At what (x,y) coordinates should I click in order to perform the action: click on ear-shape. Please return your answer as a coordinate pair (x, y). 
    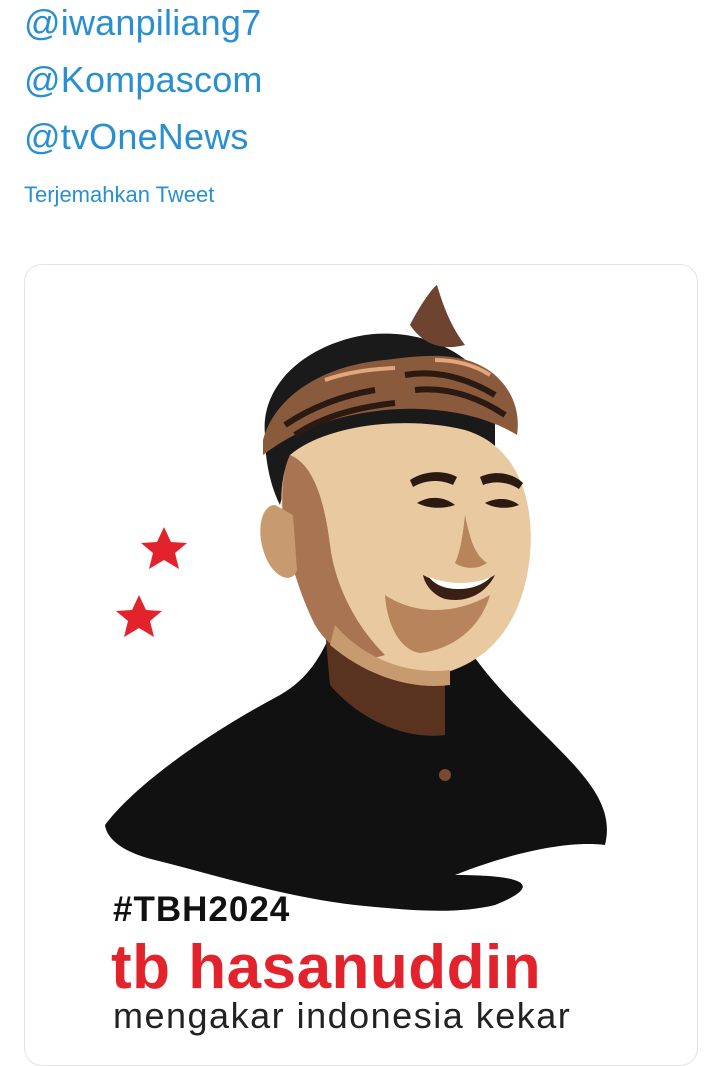
    Looking at the image, I should click on (278, 541).